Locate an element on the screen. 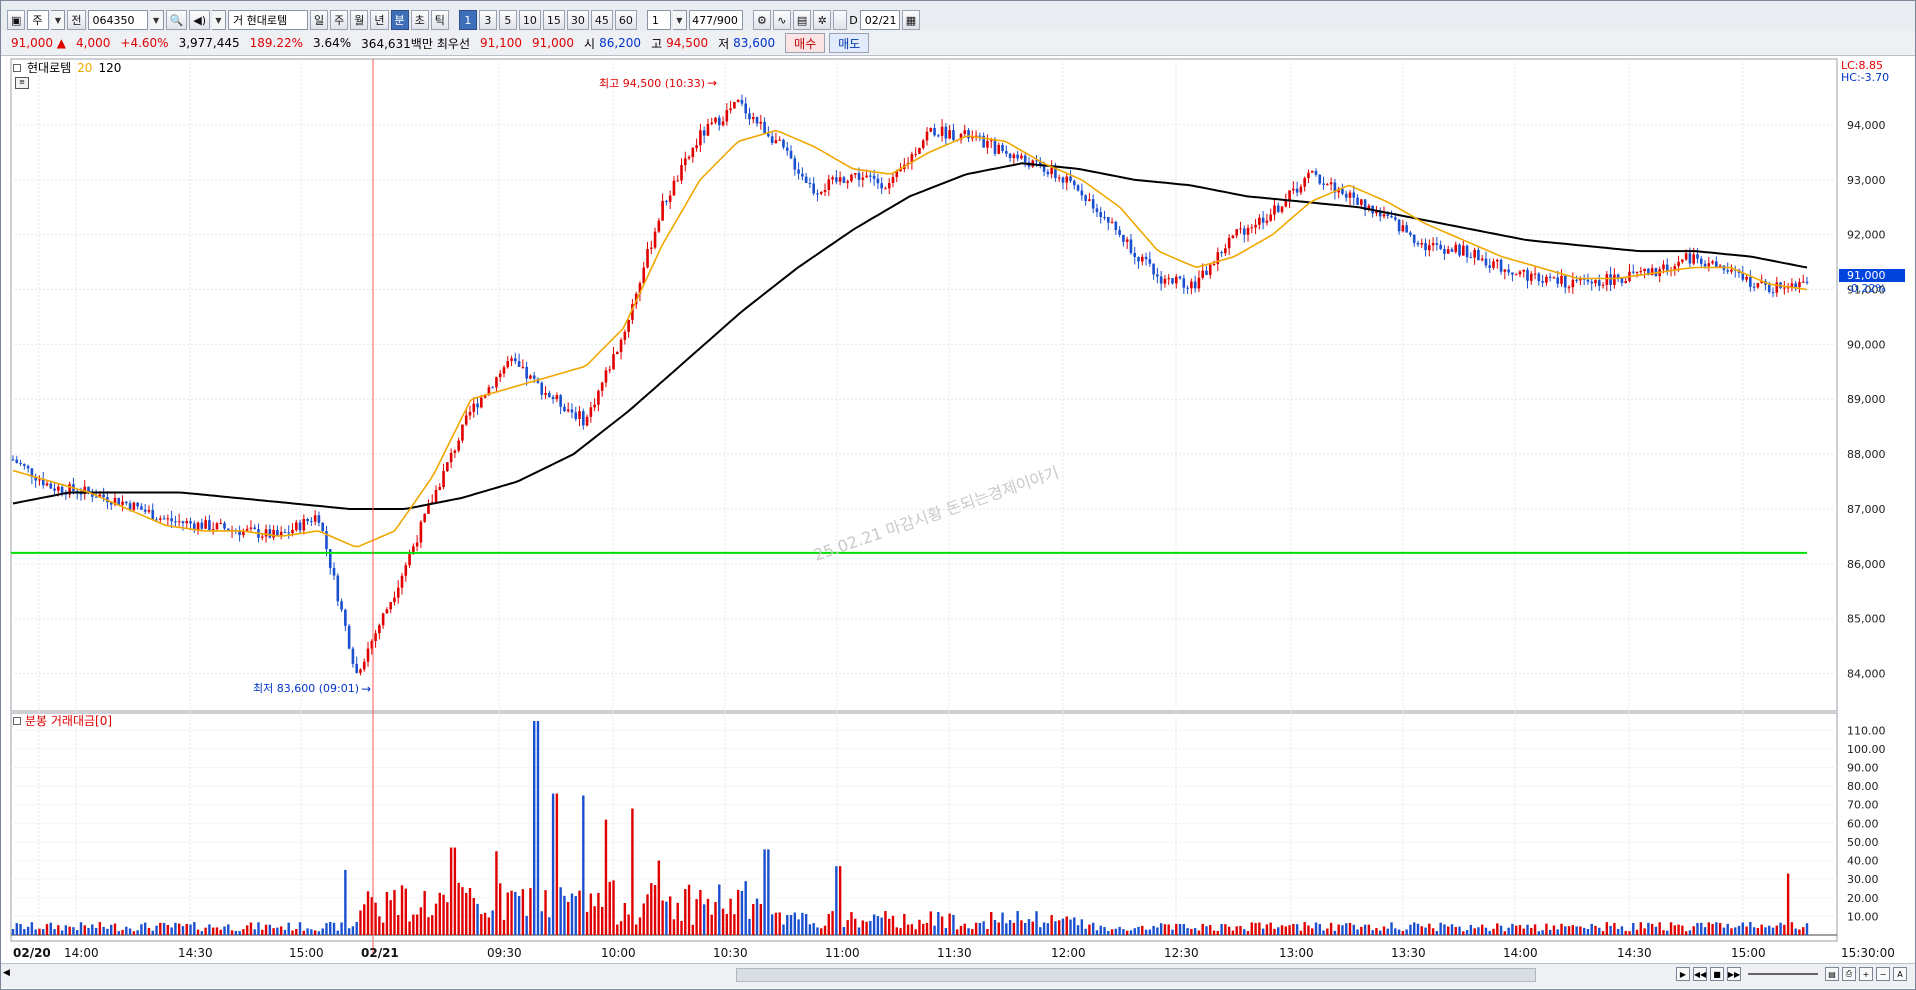  zoom-out-icon: − is located at coordinates (1883, 974).